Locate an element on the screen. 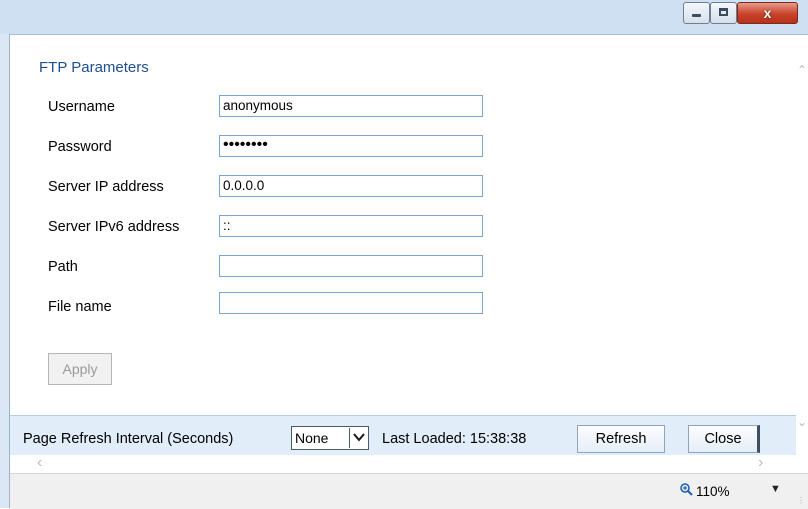  last-loaded-text: Last Loaded: 15:38:38 is located at coordinates (454, 439).